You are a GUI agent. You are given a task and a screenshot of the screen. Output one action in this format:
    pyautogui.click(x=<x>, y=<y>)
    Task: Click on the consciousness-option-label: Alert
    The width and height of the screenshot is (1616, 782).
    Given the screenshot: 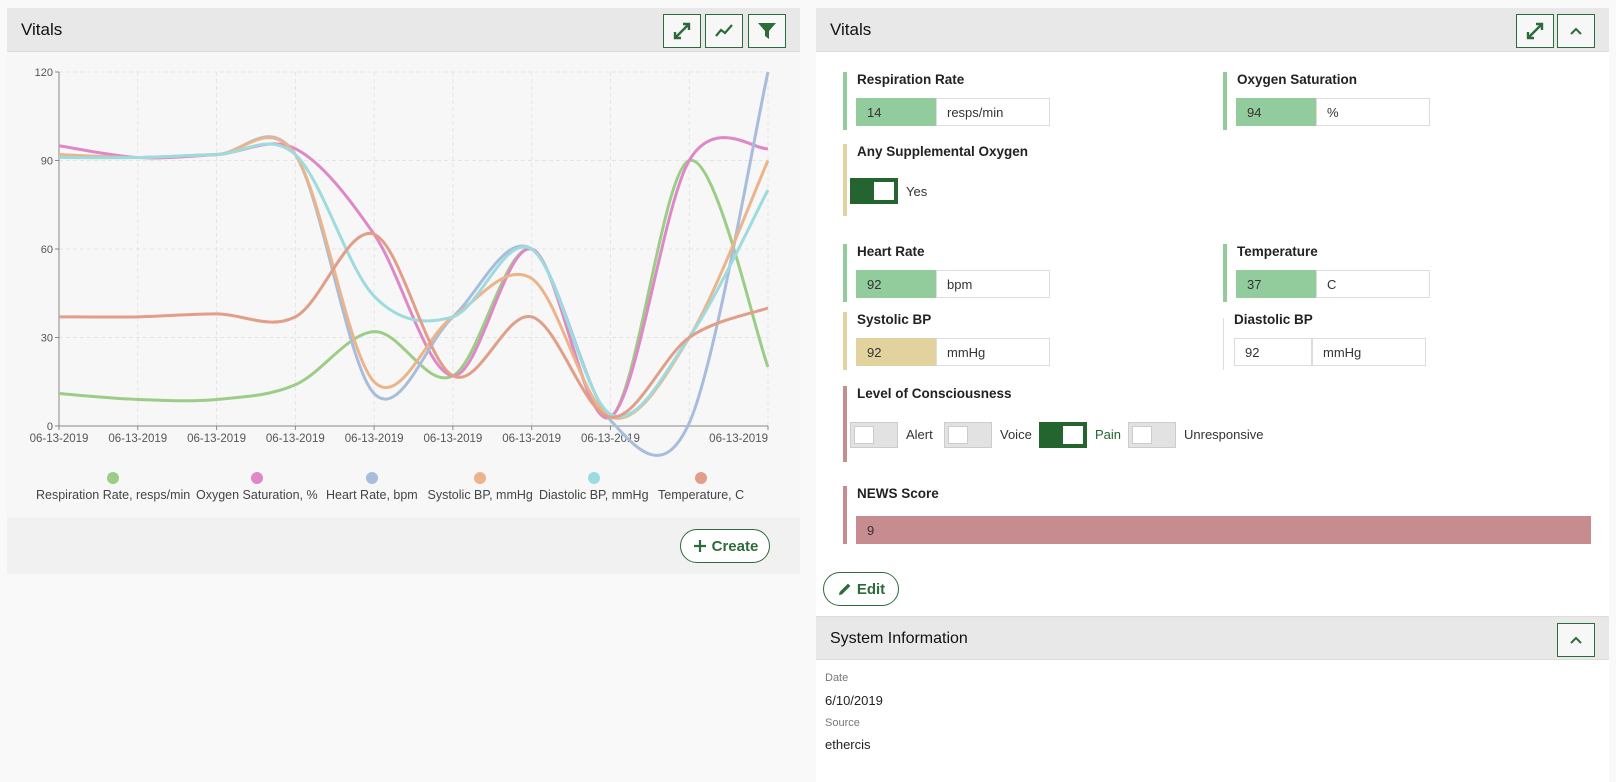 What is the action you would take?
    pyautogui.click(x=919, y=434)
    